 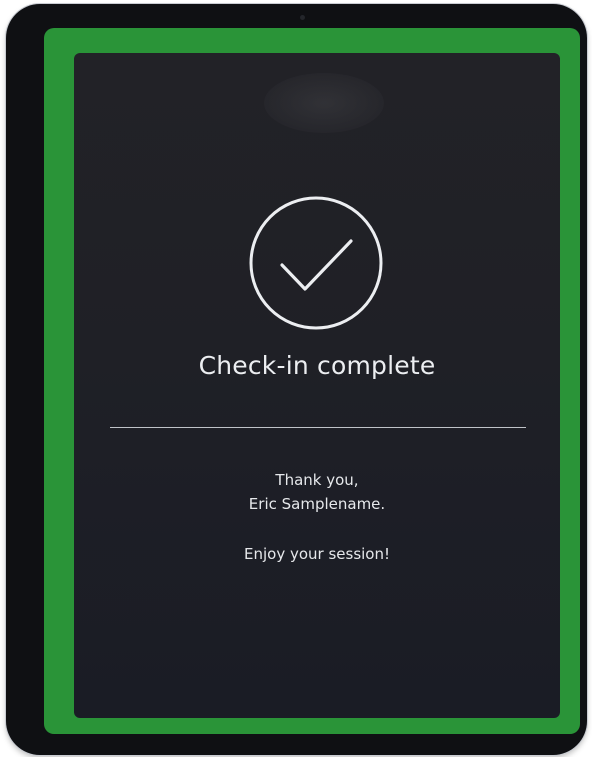 What do you see at coordinates (316, 554) in the screenshot?
I see `closing-message: Enjoy your session!` at bounding box center [316, 554].